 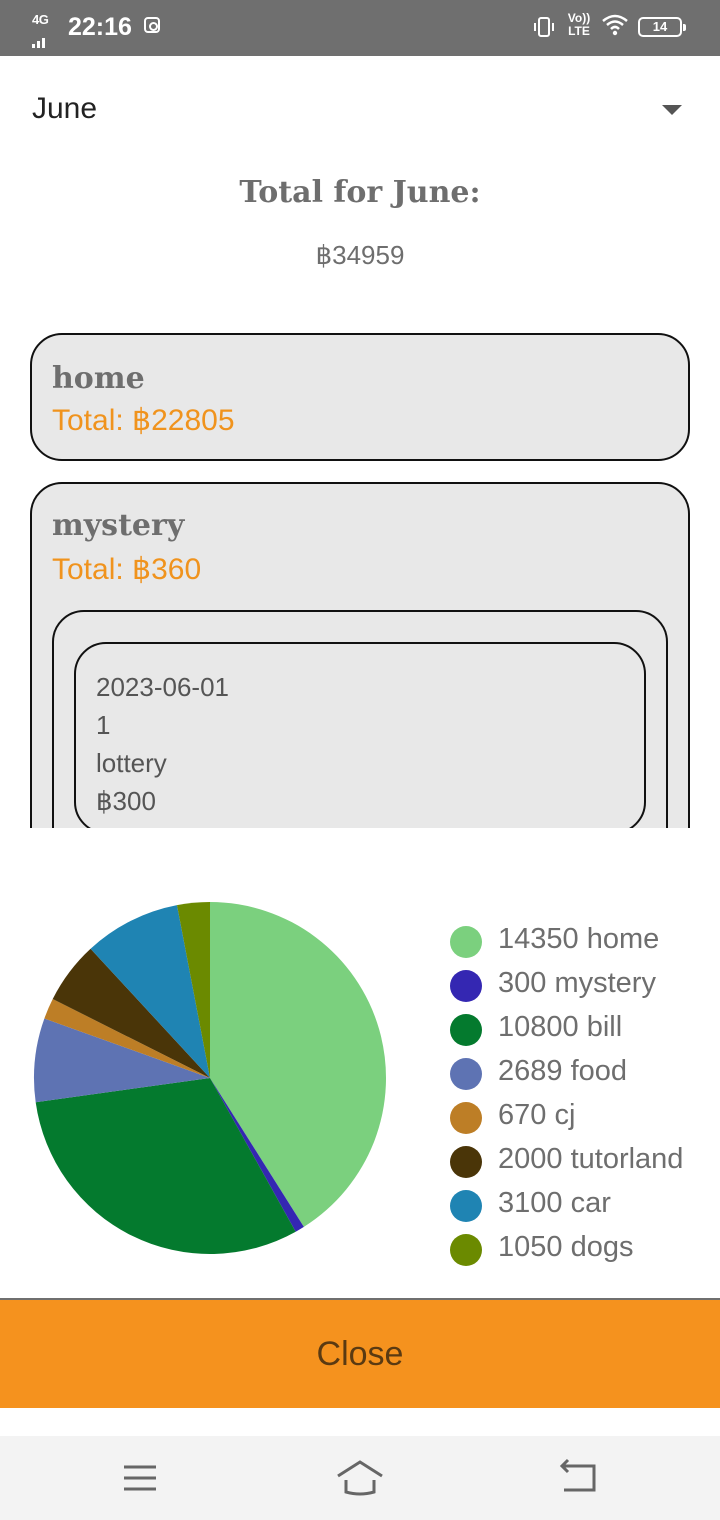 What do you see at coordinates (131, 763) in the screenshot?
I see `transaction-description: lottery` at bounding box center [131, 763].